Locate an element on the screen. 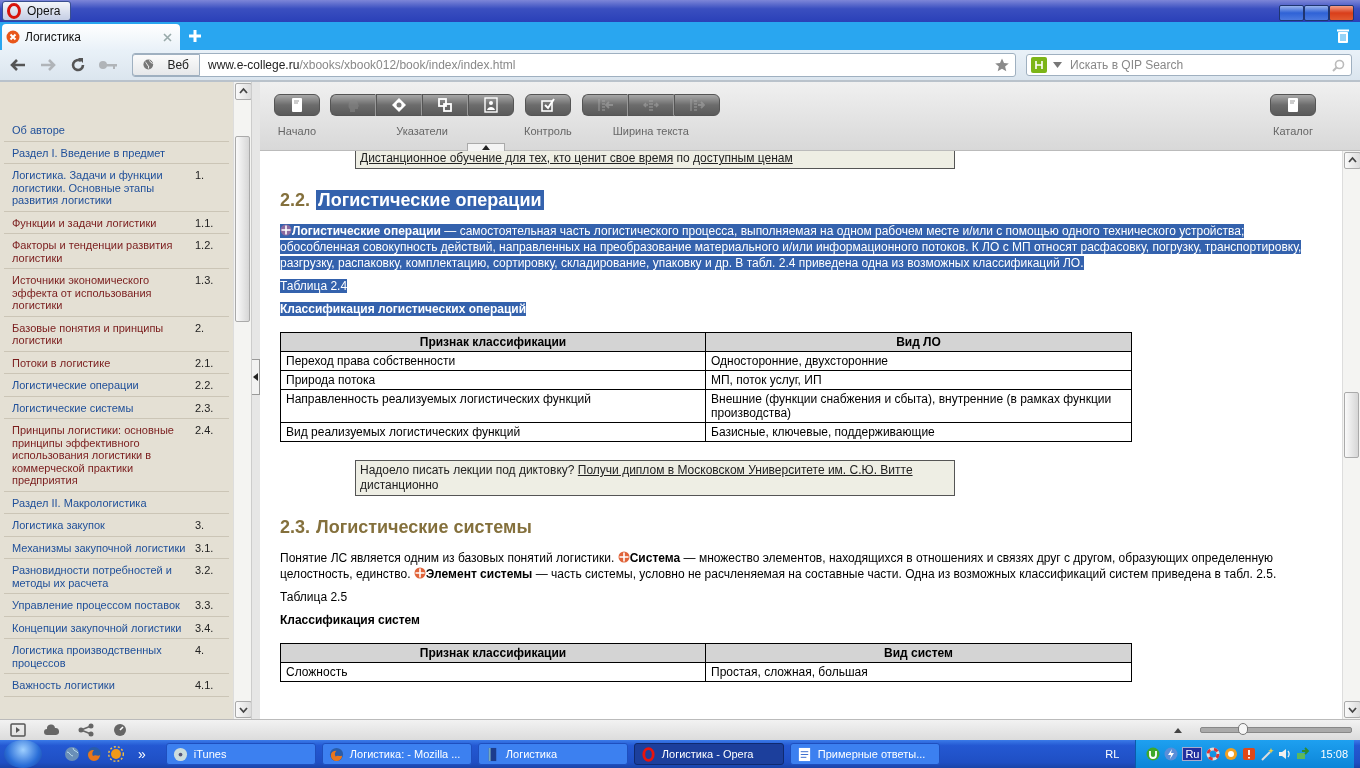 This screenshot has width=1360, height=768. torrent-icon is located at coordinates (1153, 754).